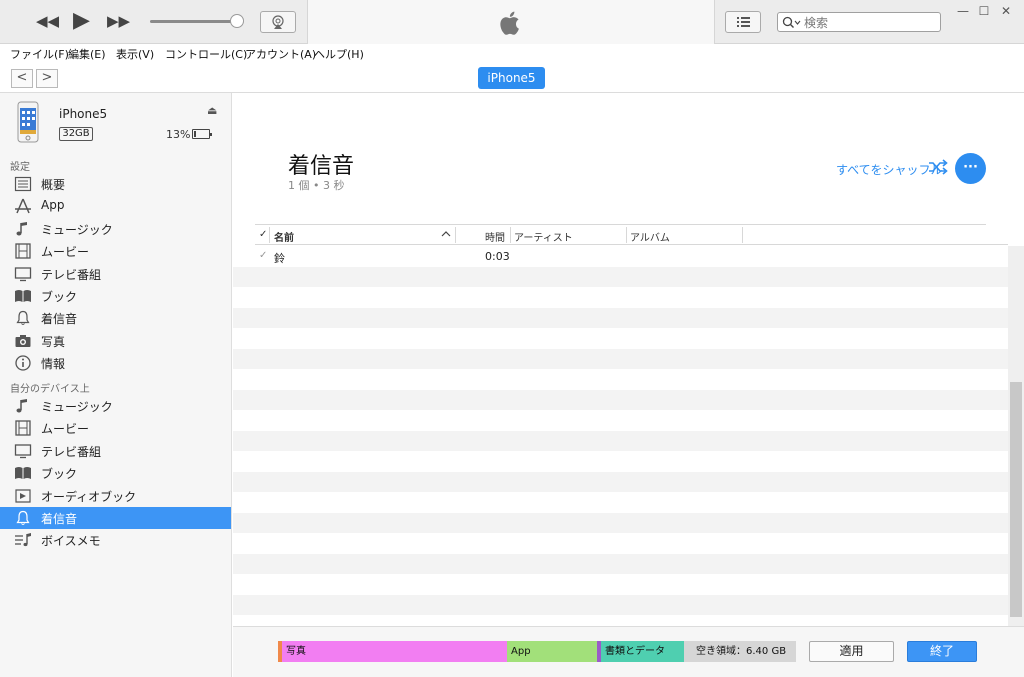 The height and width of the screenshot is (677, 1024). Describe the element at coordinates (642, 651) in the screenshot. I see `storage-segment-documents: 書類とデータ` at that location.